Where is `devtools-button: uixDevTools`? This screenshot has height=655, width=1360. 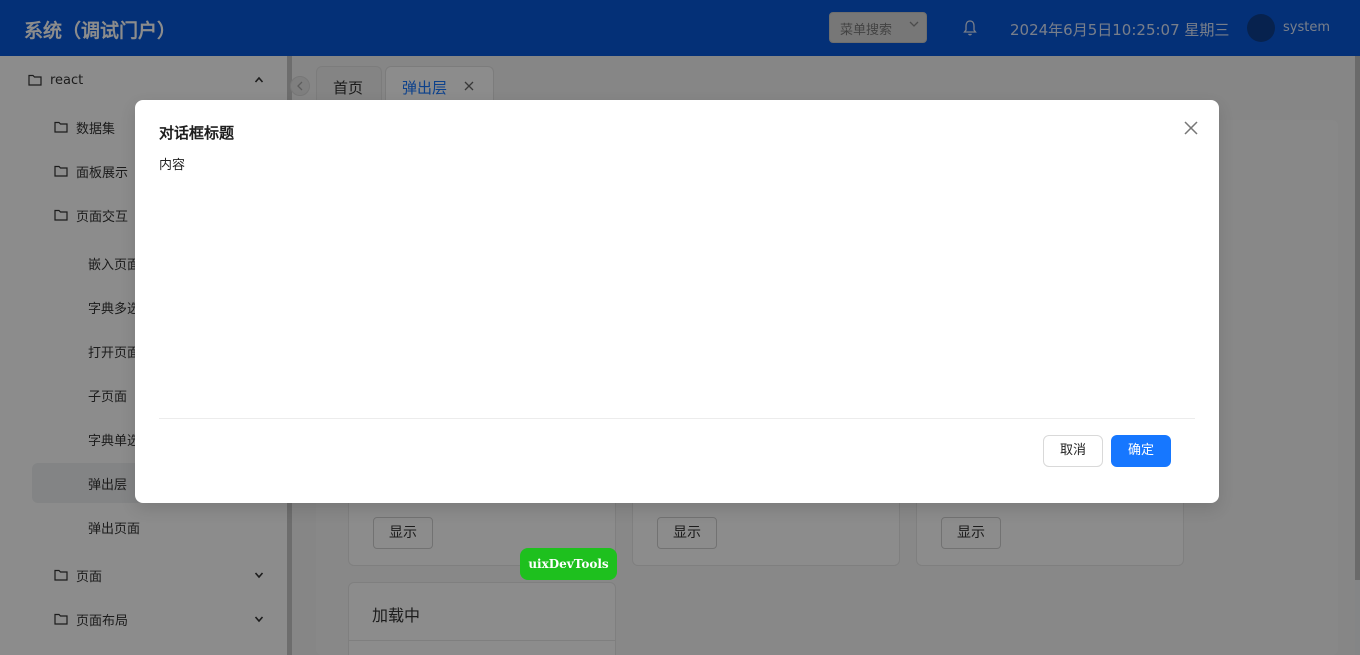
devtools-button: uixDevTools is located at coordinates (568, 564).